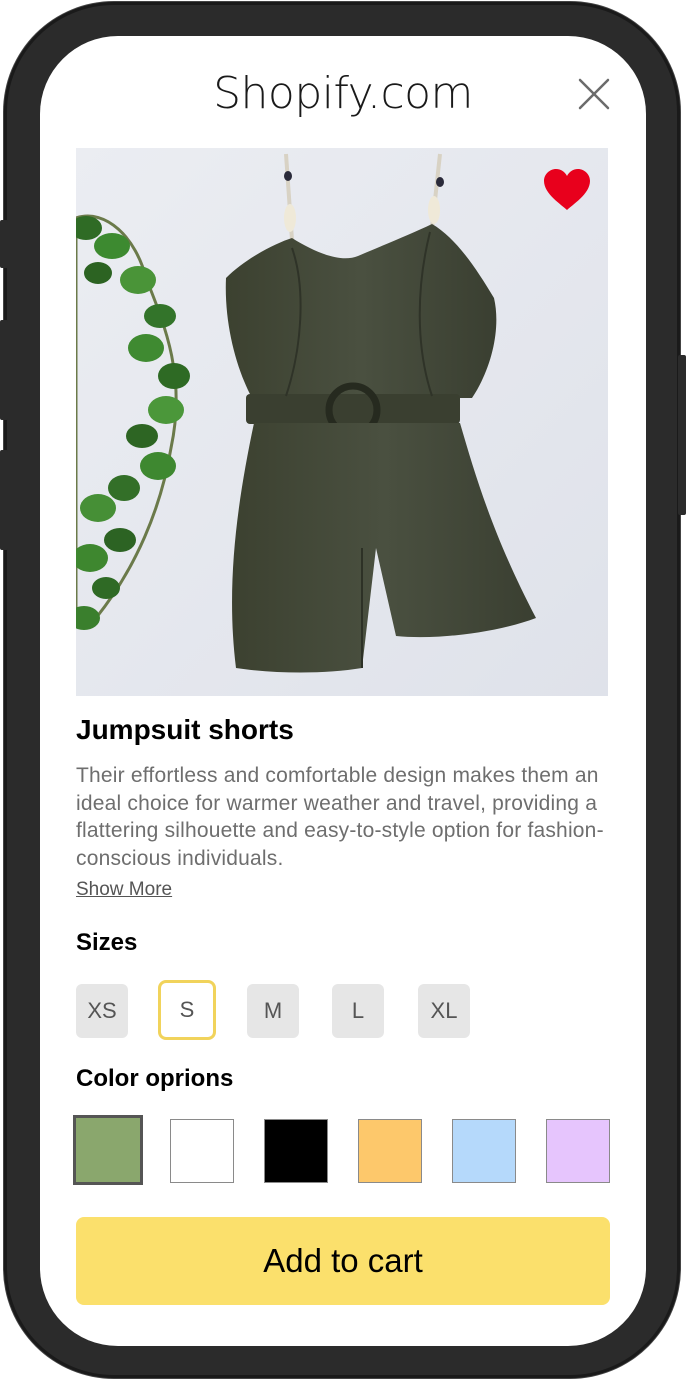 The height and width of the screenshot is (1382, 686). What do you see at coordinates (4, 500) in the screenshot?
I see `phone-volume-down-button` at bounding box center [4, 500].